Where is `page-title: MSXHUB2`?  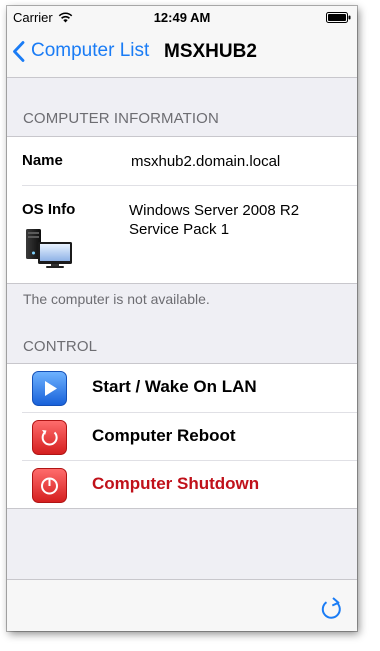
page-title: MSXHUB2 is located at coordinates (210, 51).